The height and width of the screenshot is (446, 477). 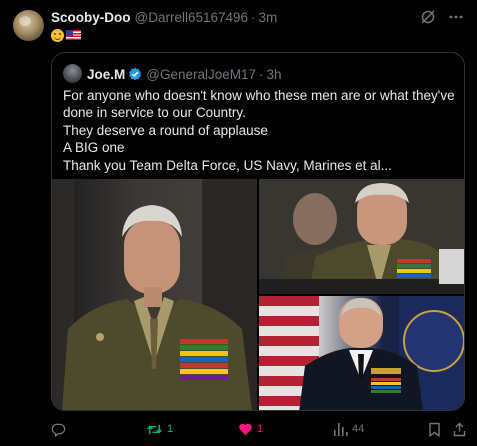 I want to click on like-icon, so click(x=245, y=429).